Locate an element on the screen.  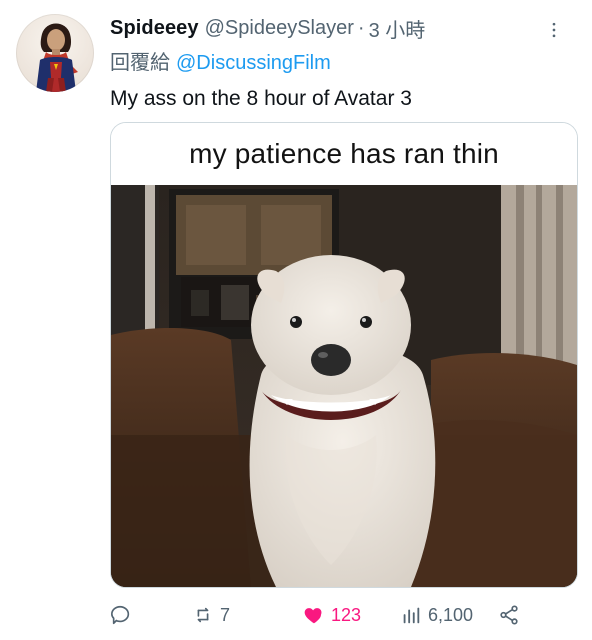
tweet-time: 3 小時 is located at coordinates (397, 28).